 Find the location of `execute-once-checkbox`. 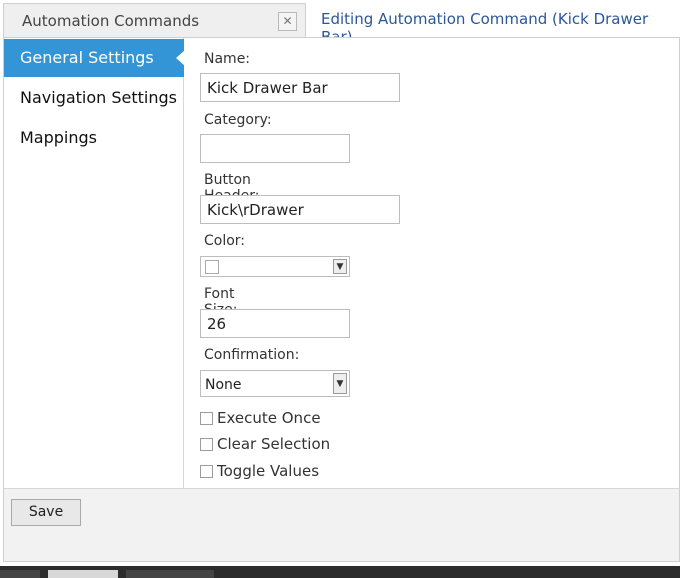

execute-once-checkbox is located at coordinates (206, 418).